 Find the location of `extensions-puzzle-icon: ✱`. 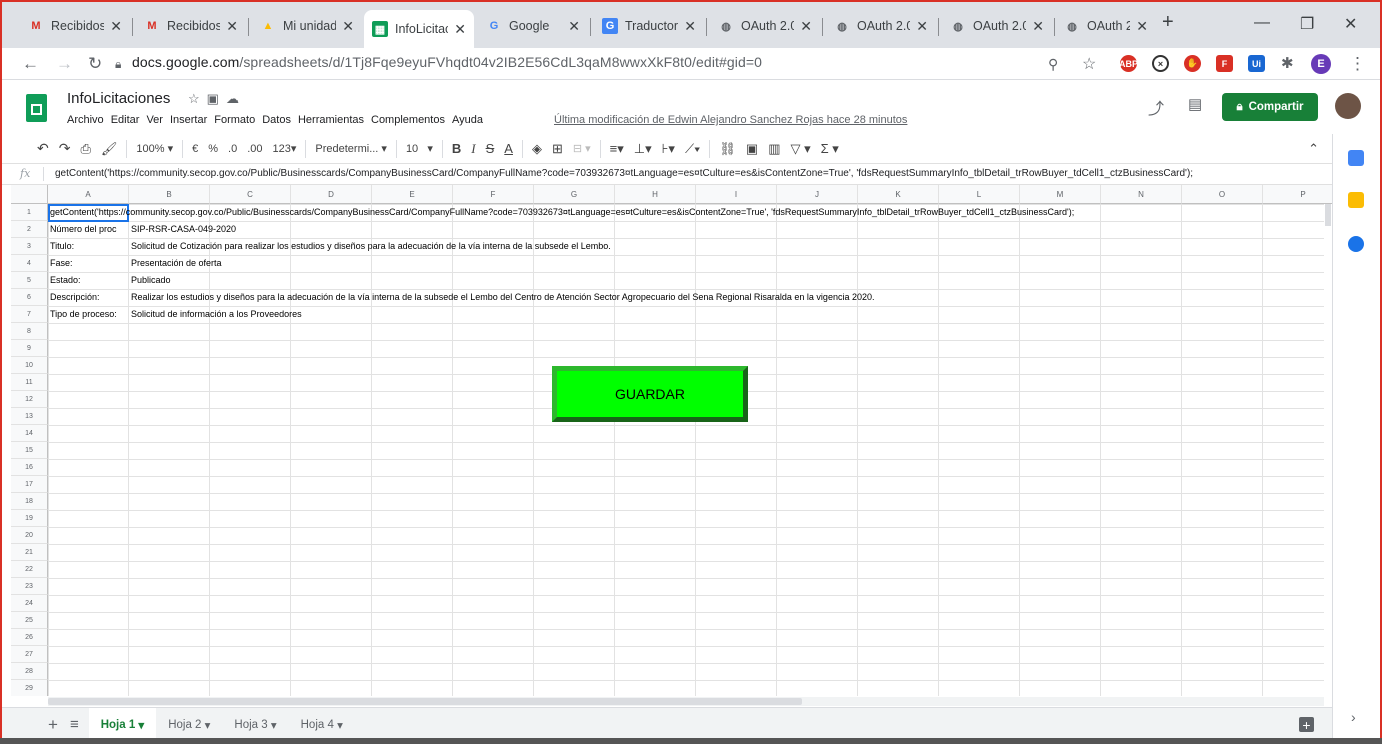

extensions-puzzle-icon: ✱ is located at coordinates (1287, 63).